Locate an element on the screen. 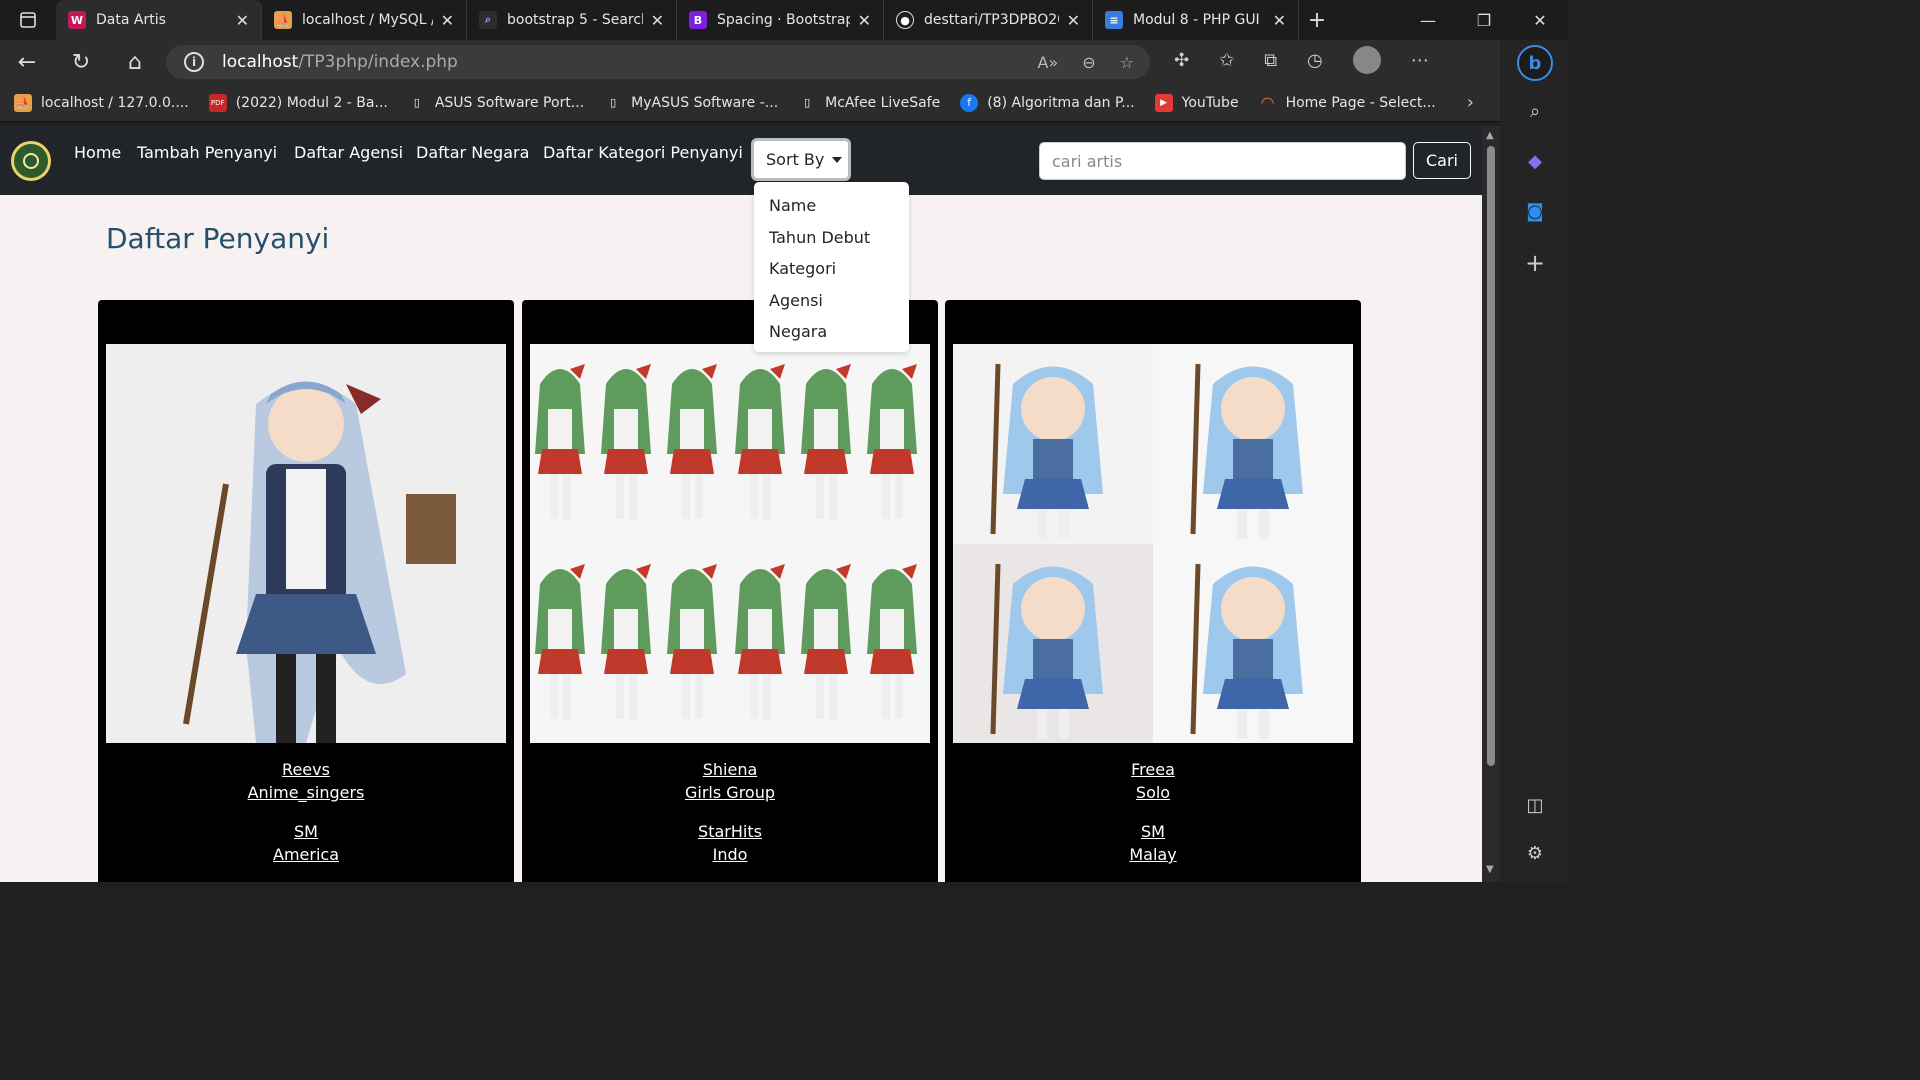 This screenshot has height=1080, width=1920. copilot-icon: ◆ is located at coordinates (1535, 161).